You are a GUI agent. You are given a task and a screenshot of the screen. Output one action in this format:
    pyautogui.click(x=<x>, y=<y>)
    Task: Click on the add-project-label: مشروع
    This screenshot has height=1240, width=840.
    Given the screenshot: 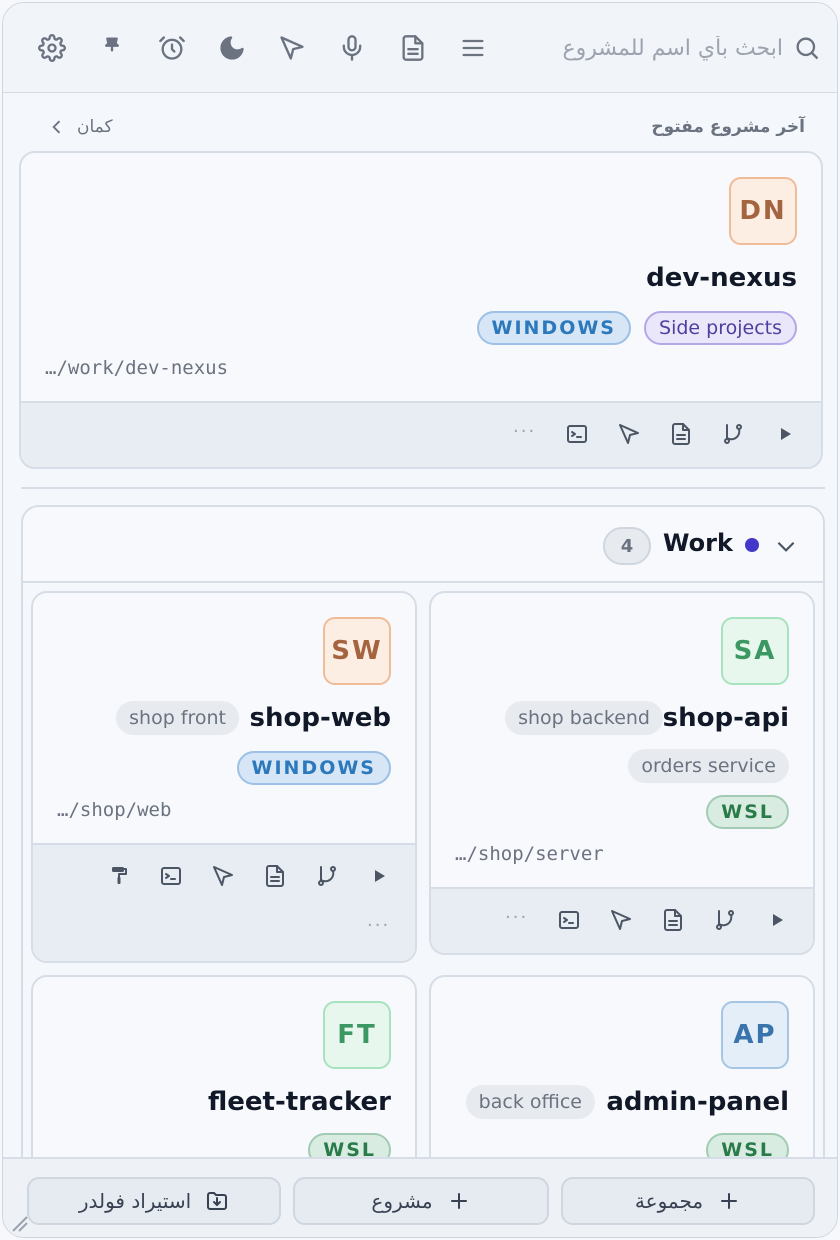 What is the action you would take?
    pyautogui.click(x=402, y=1201)
    